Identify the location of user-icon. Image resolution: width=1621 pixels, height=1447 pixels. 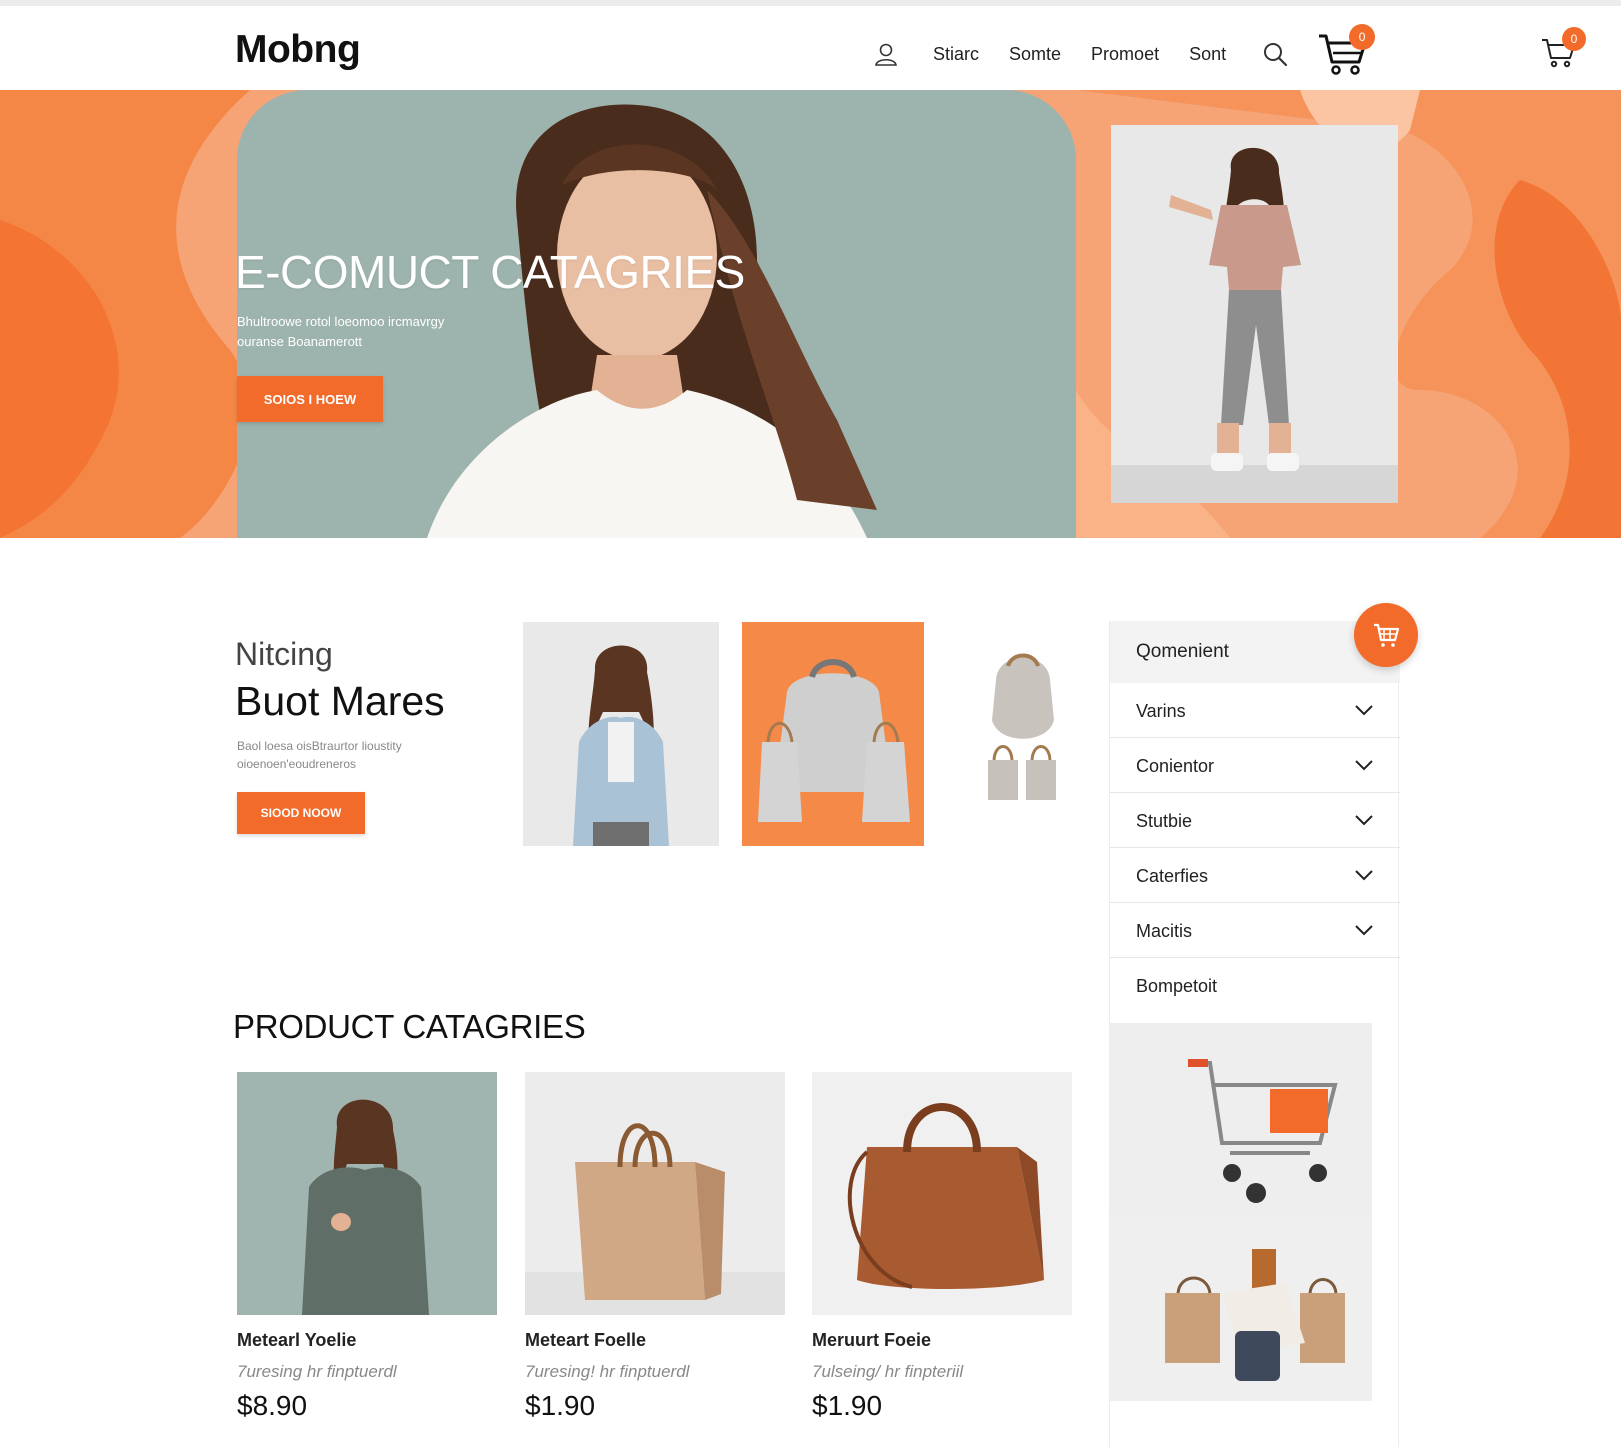
(886, 54).